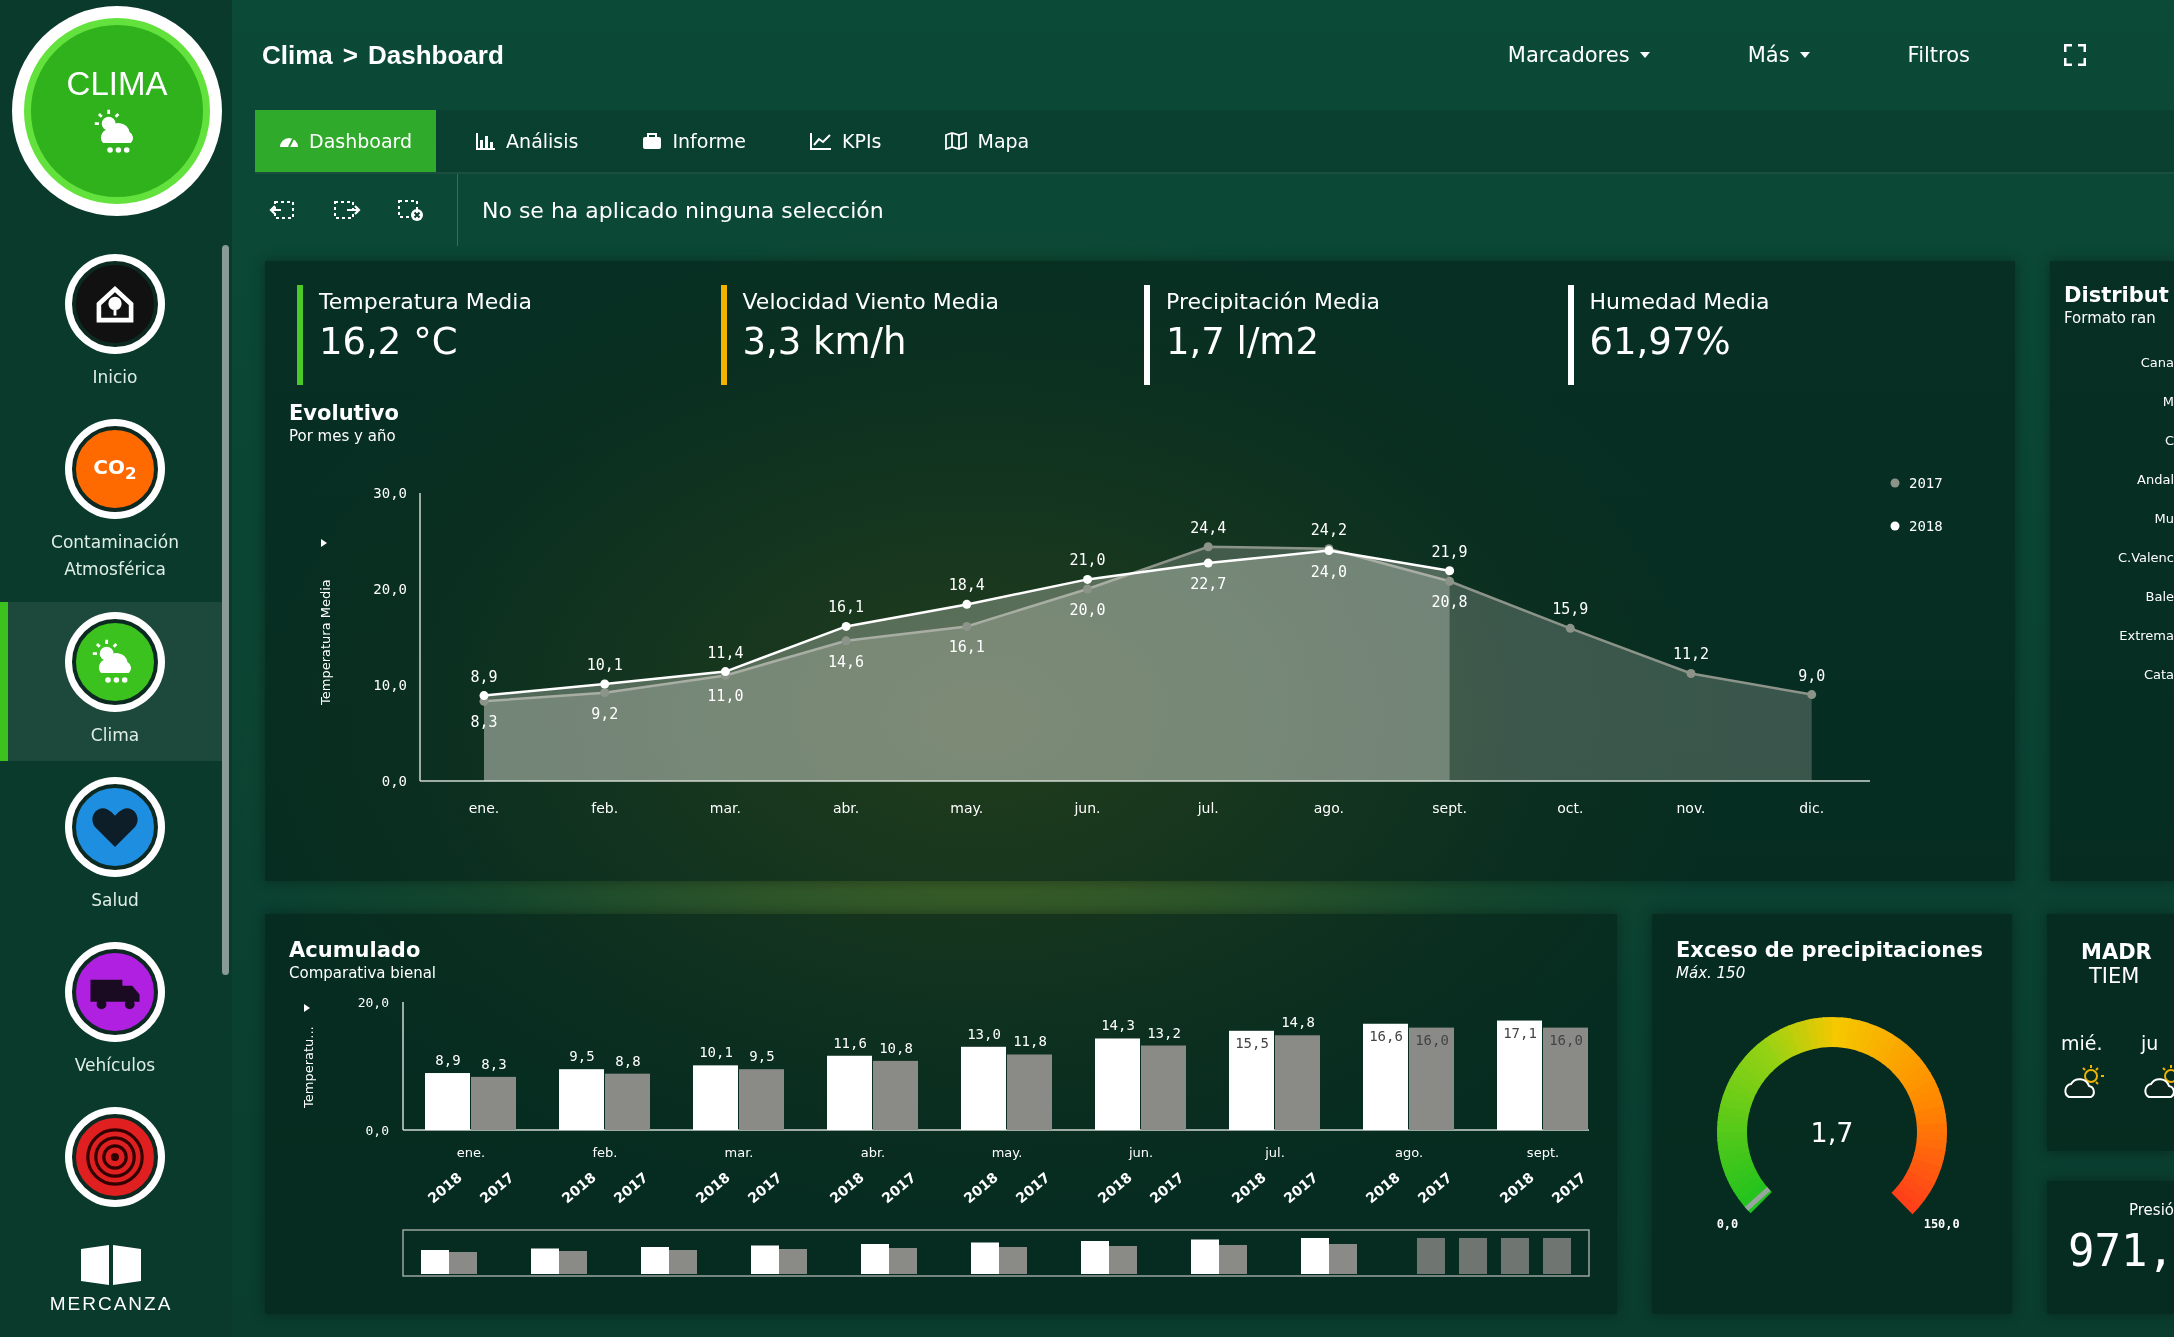  What do you see at coordinates (846, 661) in the screenshot?
I see `data-label: 14,6` at bounding box center [846, 661].